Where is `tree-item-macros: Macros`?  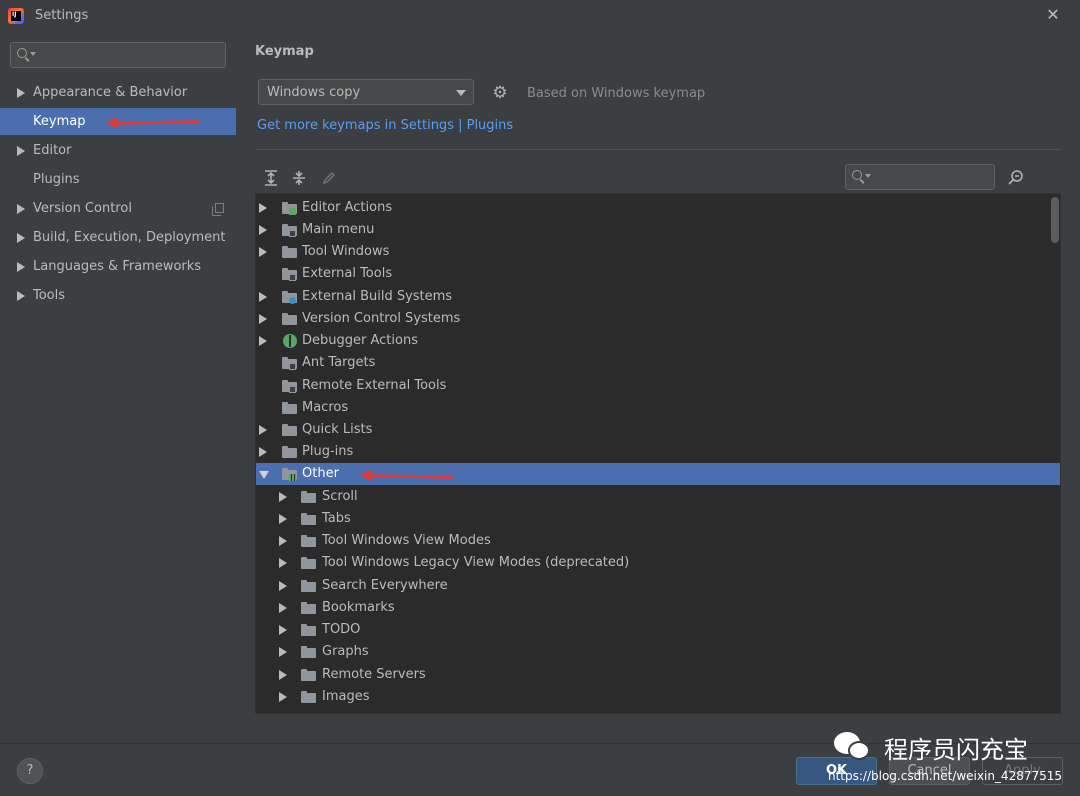 tree-item-macros: Macros is located at coordinates (658, 408).